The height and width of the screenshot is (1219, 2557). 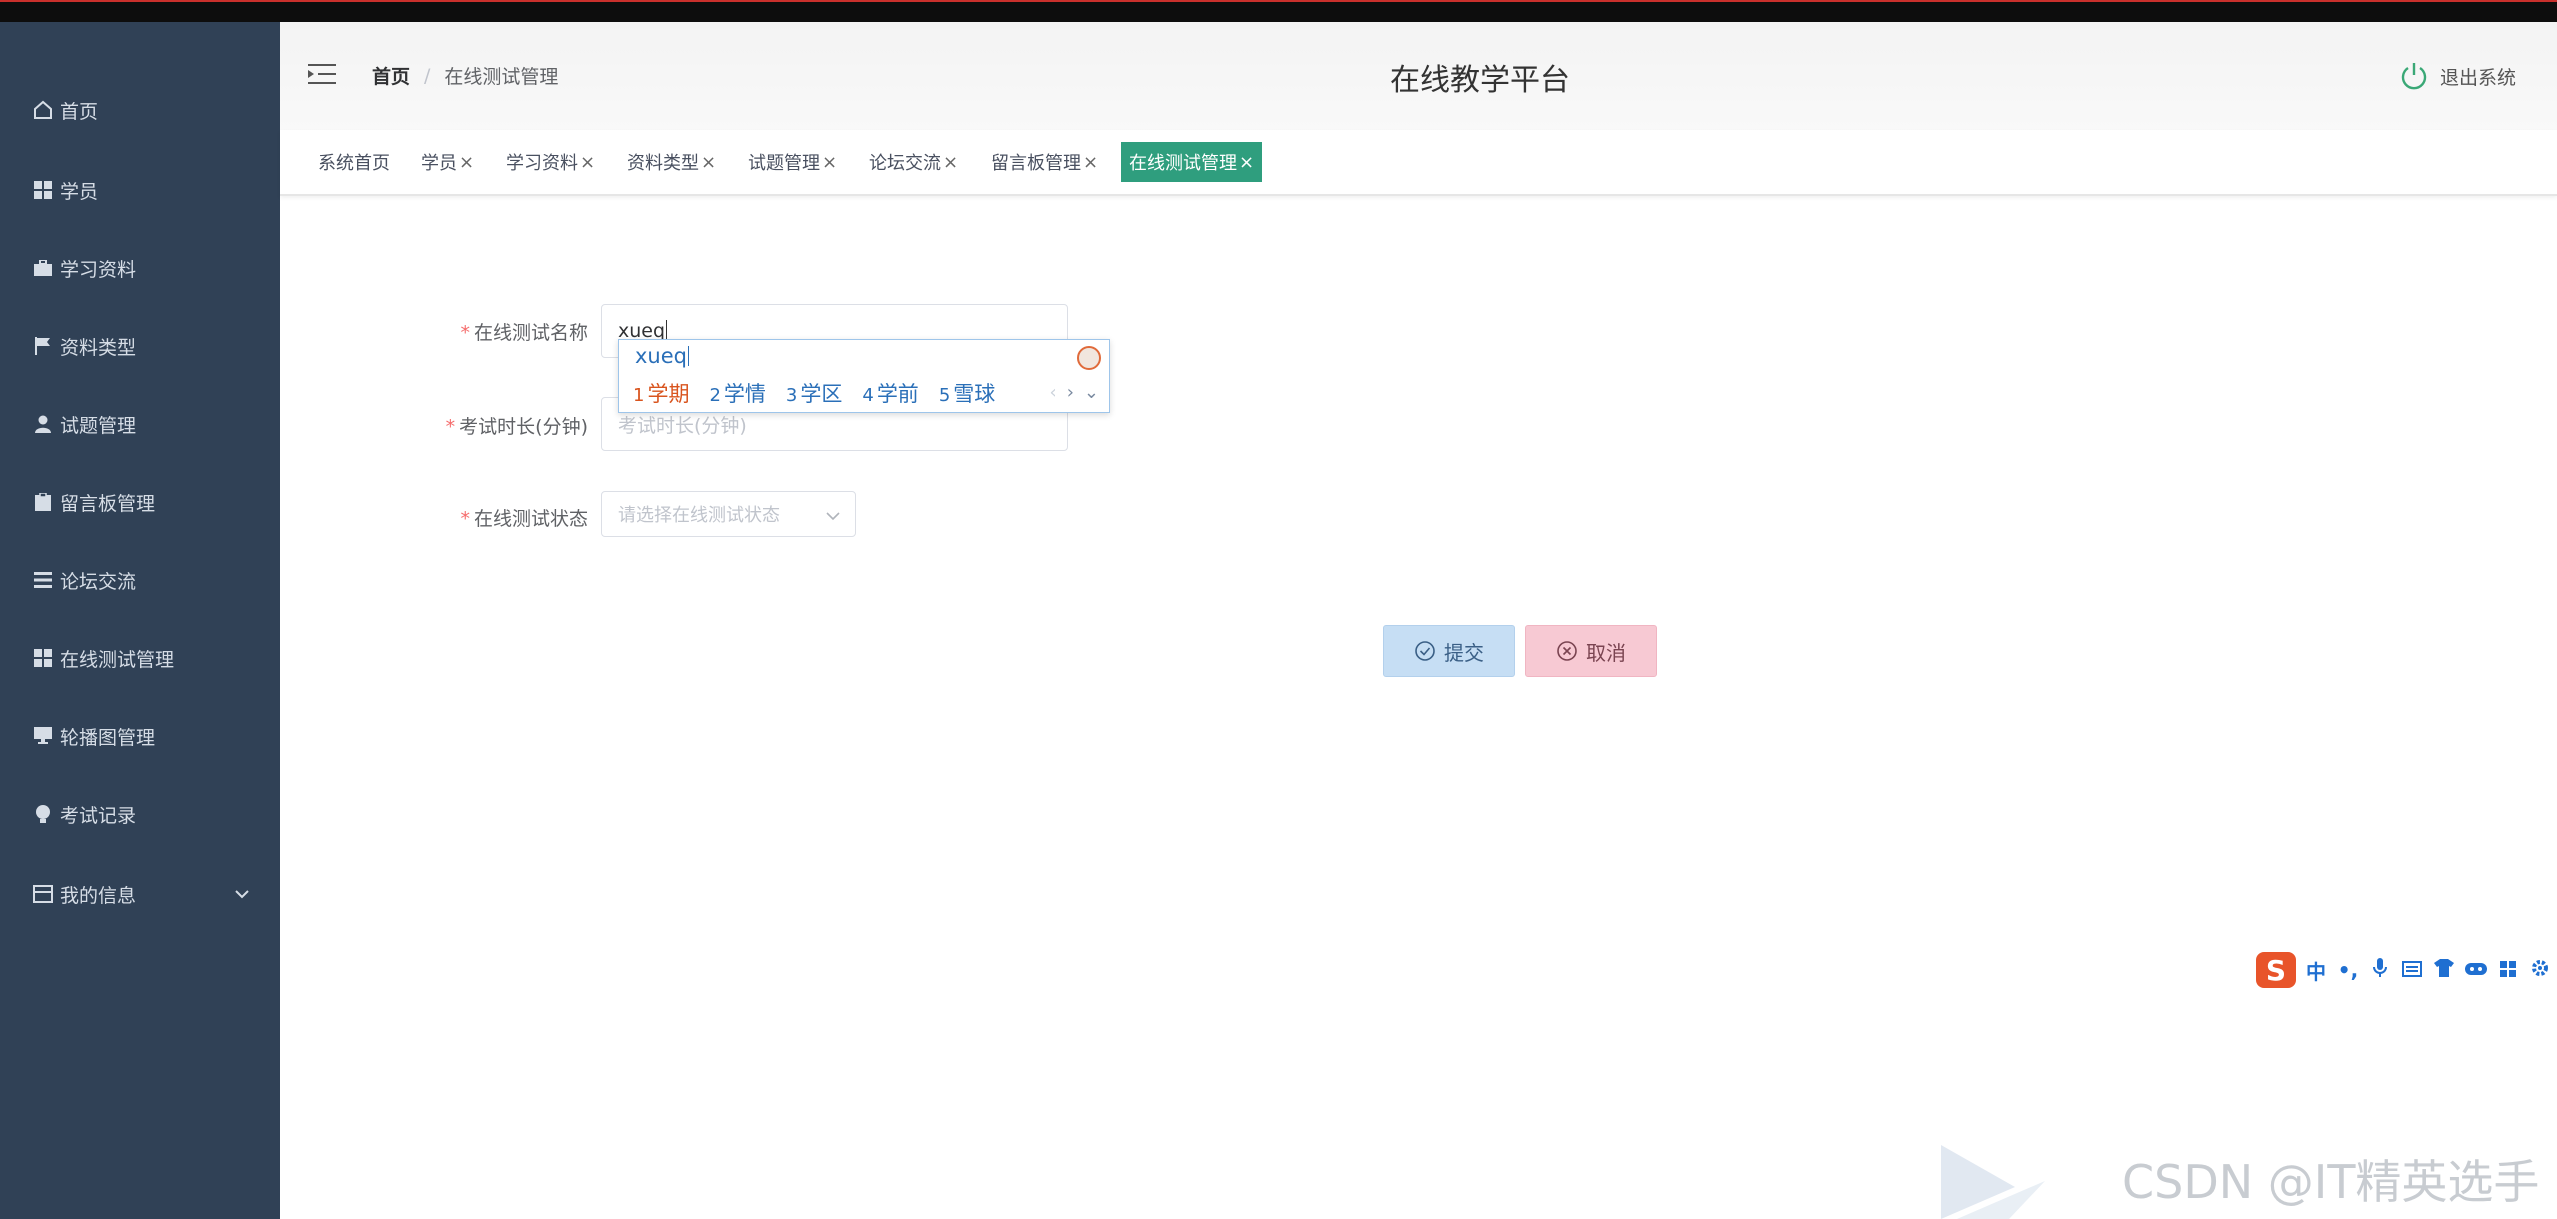 What do you see at coordinates (1183, 163) in the screenshot?
I see `tab-label: 在线测试管理` at bounding box center [1183, 163].